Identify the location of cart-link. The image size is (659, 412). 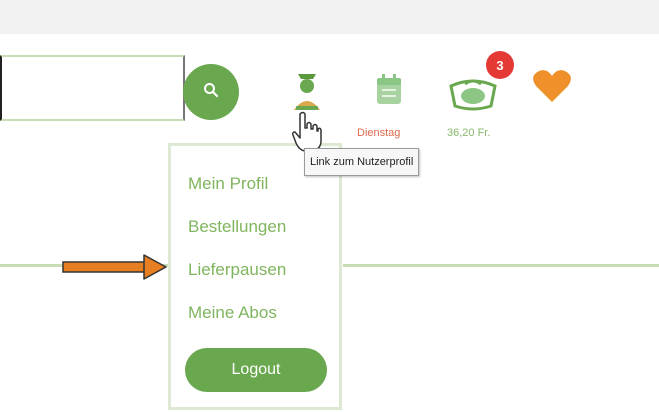
(473, 94).